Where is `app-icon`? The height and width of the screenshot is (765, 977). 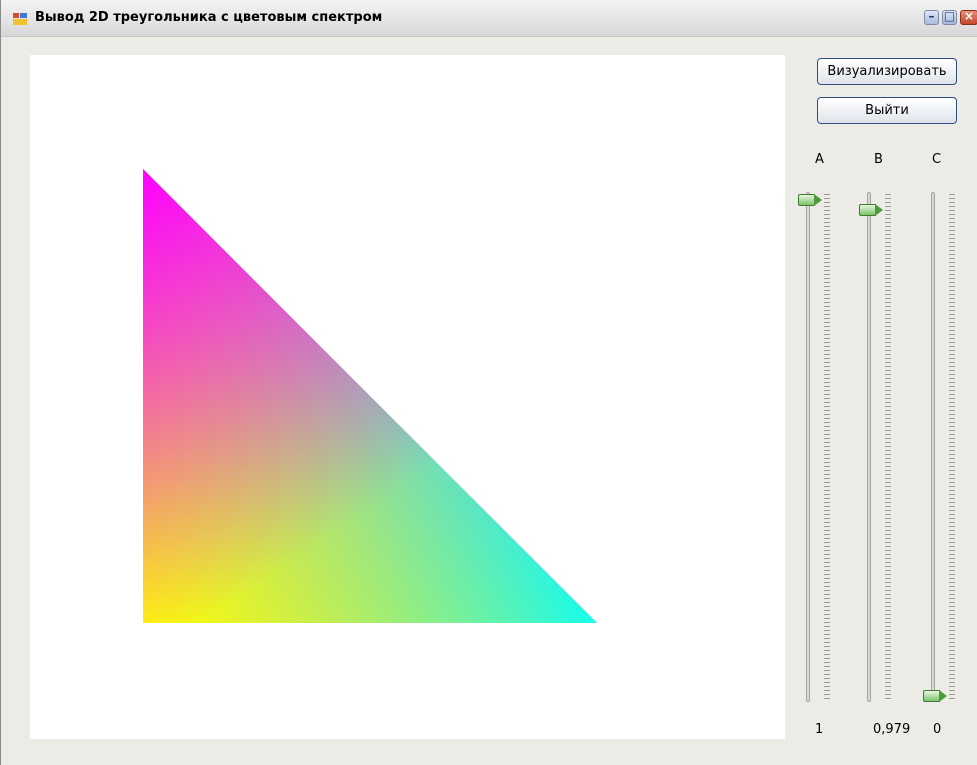
app-icon is located at coordinates (20, 19).